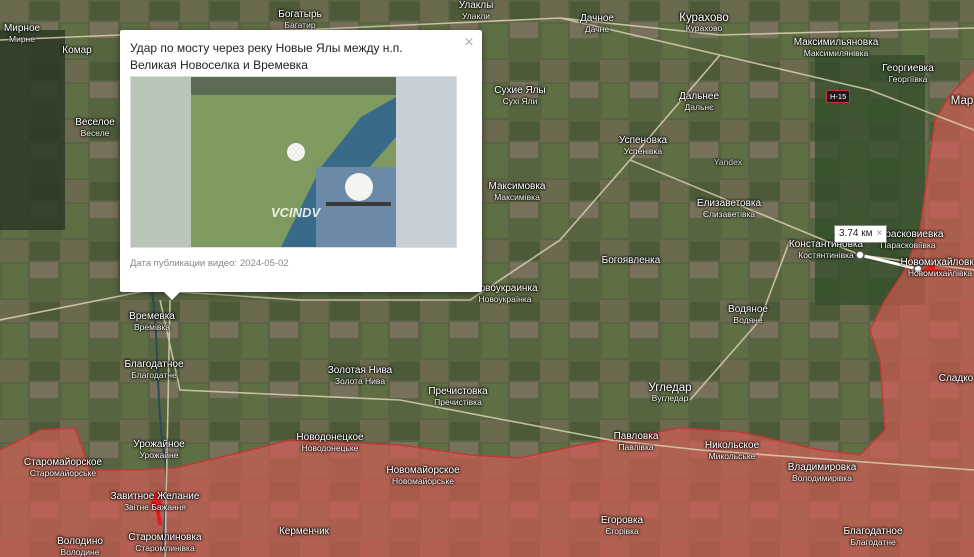  What do you see at coordinates (183, 263) in the screenshot?
I see `publication-date-label: Дата публикации видео:` at bounding box center [183, 263].